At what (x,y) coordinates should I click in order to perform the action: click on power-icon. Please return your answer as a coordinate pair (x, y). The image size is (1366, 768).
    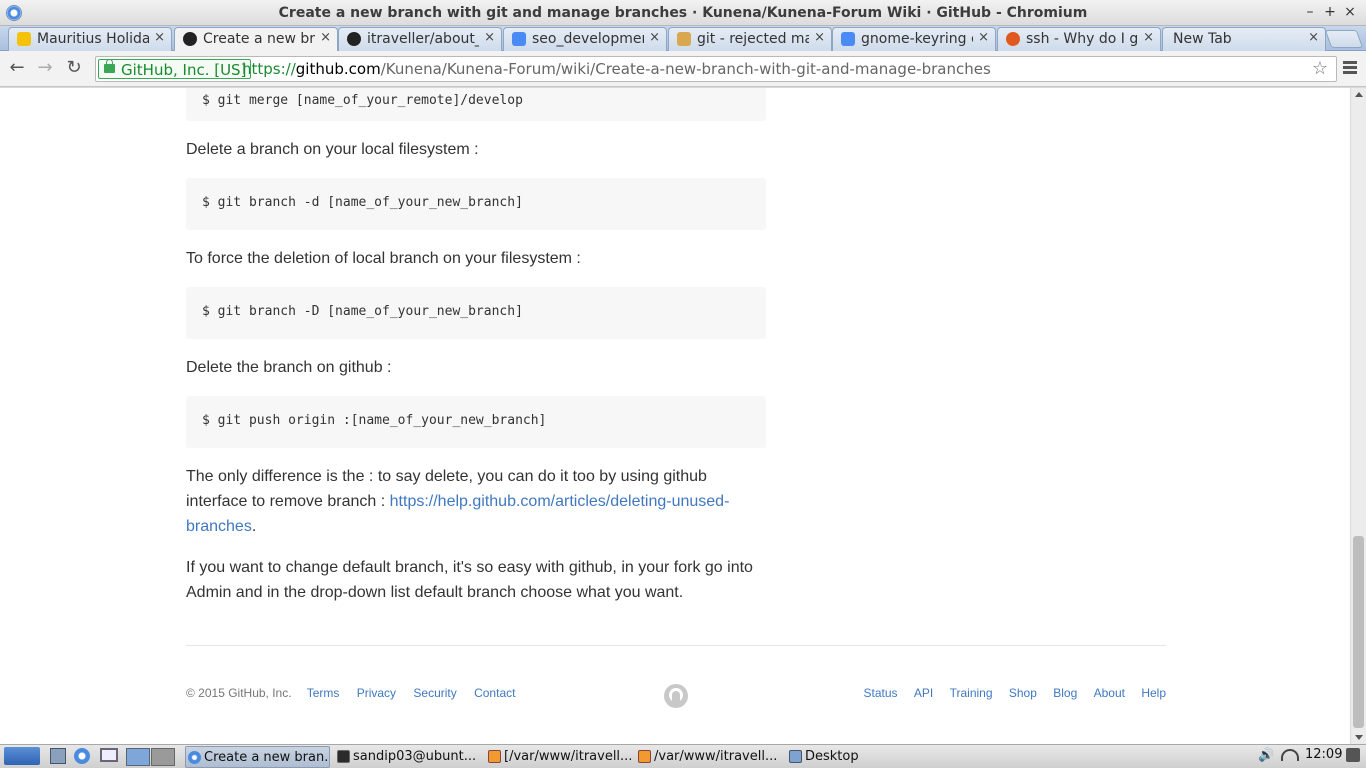
    Looking at the image, I should click on (1353, 755).